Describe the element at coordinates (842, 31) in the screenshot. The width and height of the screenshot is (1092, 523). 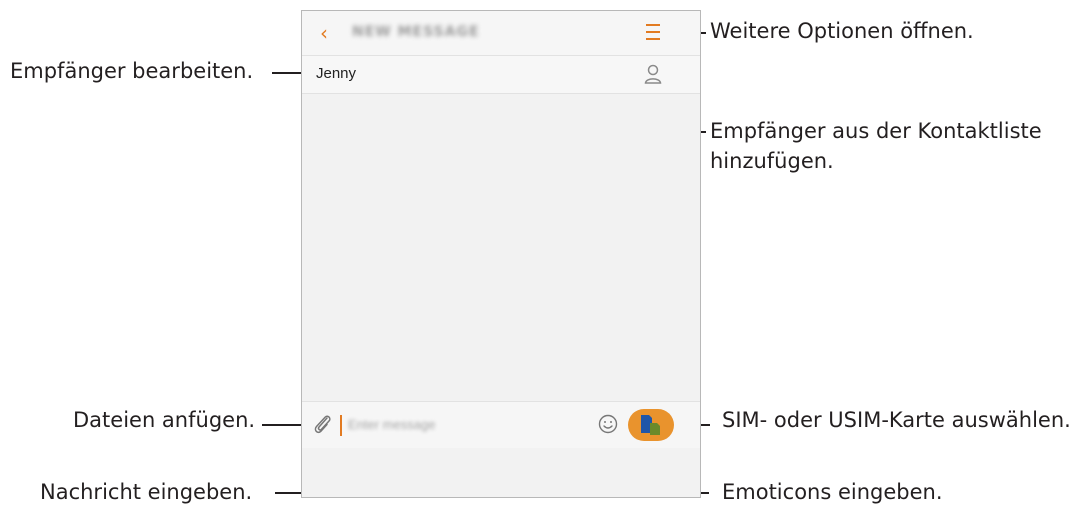
I see `annotation-more-options: Weitere Optionen öffnen.` at that location.